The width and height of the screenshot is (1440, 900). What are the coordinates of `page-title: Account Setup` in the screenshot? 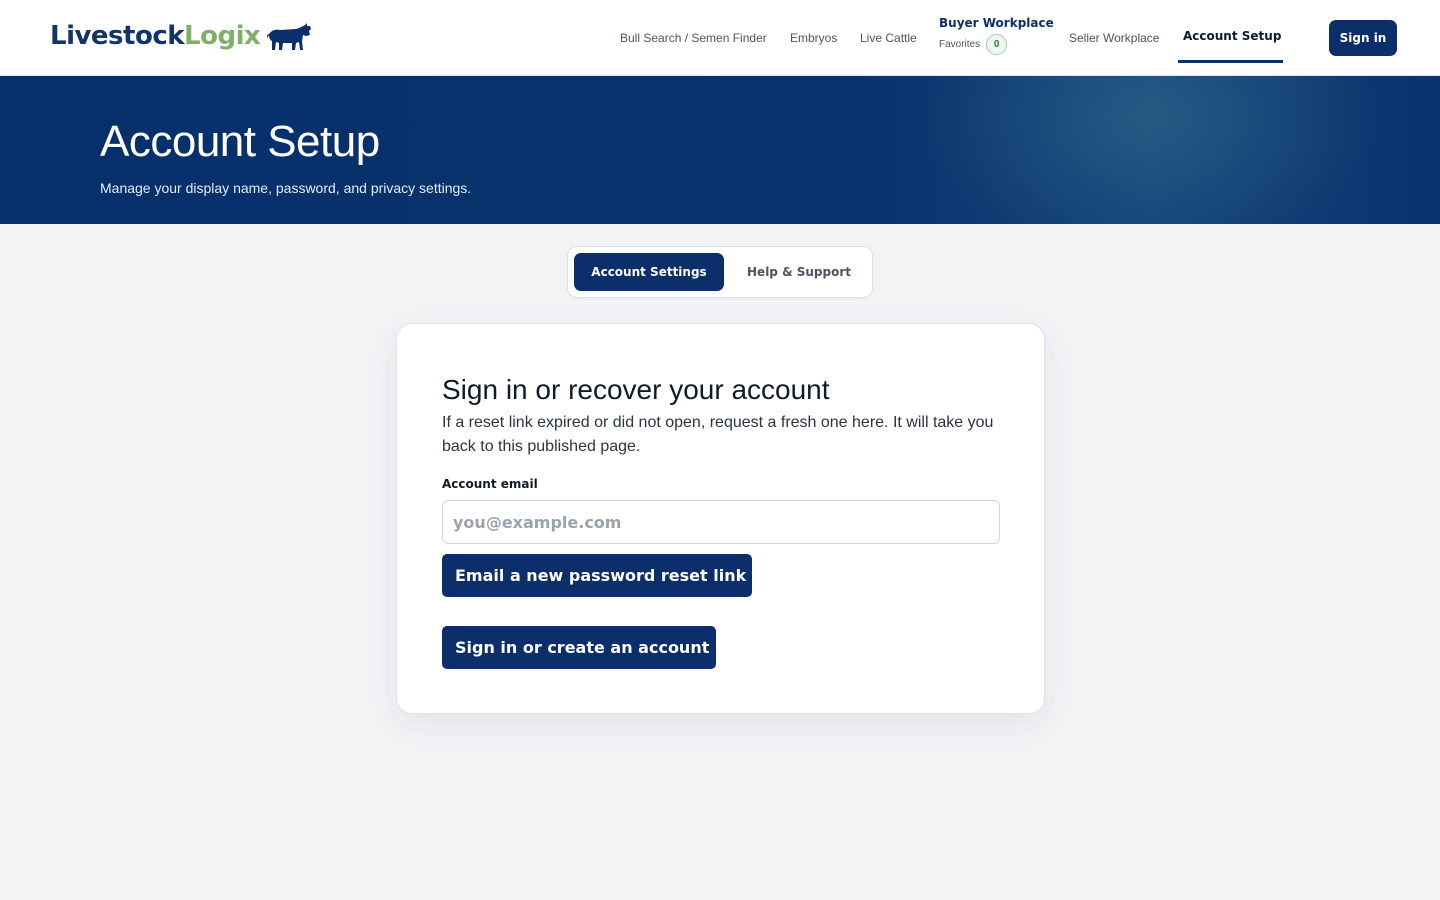 It's located at (240, 141).